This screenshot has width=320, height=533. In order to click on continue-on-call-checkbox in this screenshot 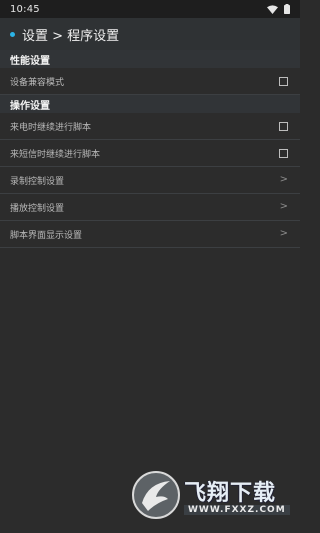, I will do `click(283, 126)`.